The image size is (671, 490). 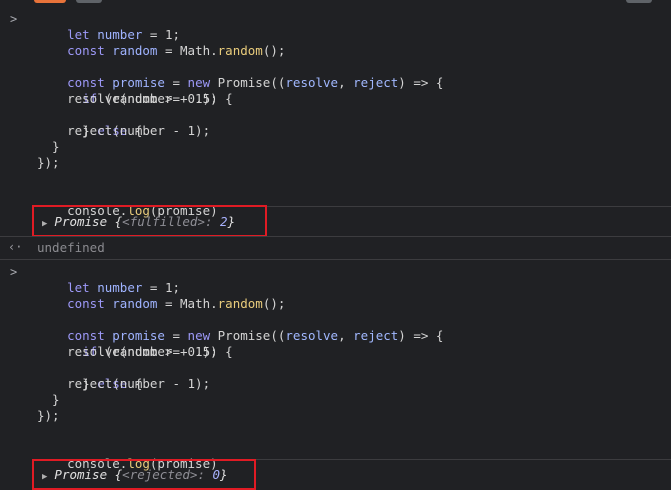 What do you see at coordinates (71, 247) in the screenshot?
I see `undefined-output: undefined` at bounding box center [71, 247].